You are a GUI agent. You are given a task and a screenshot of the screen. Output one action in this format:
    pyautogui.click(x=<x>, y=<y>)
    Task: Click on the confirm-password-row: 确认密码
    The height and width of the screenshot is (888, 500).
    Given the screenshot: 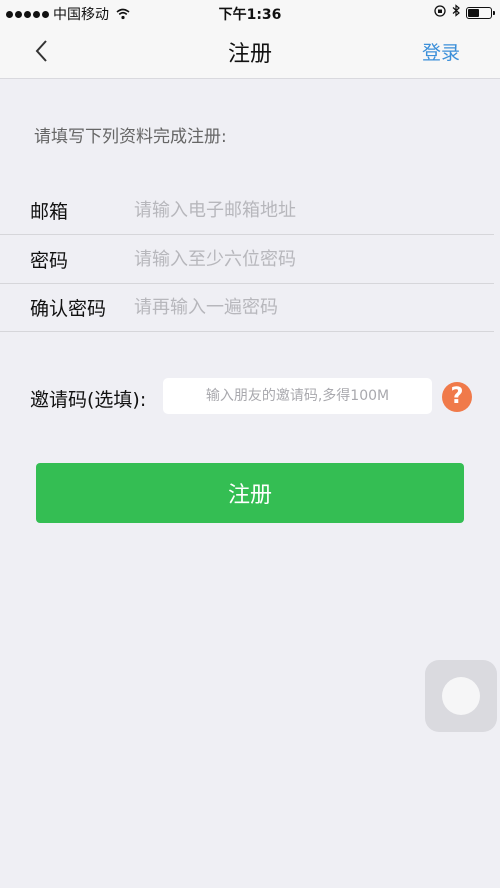 What is the action you would take?
    pyautogui.click(x=247, y=307)
    